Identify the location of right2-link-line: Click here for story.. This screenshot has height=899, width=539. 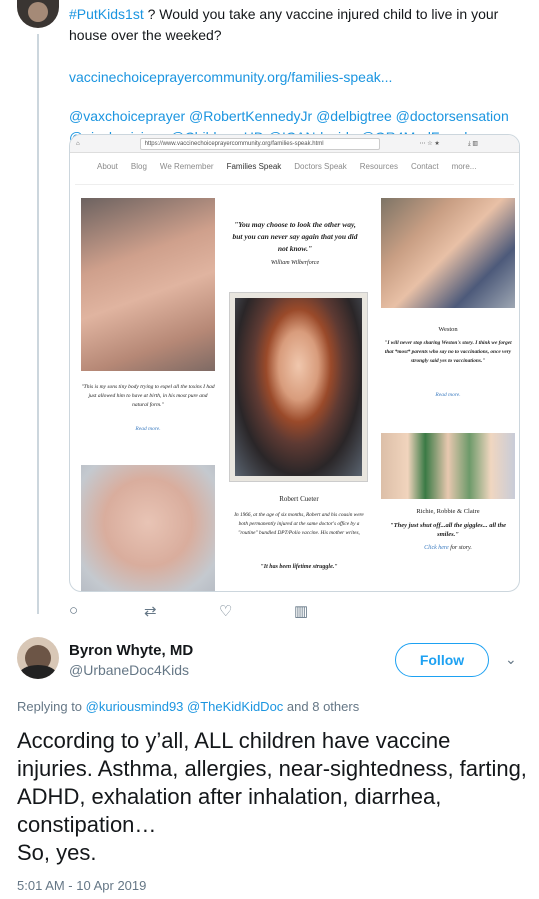
(448, 548).